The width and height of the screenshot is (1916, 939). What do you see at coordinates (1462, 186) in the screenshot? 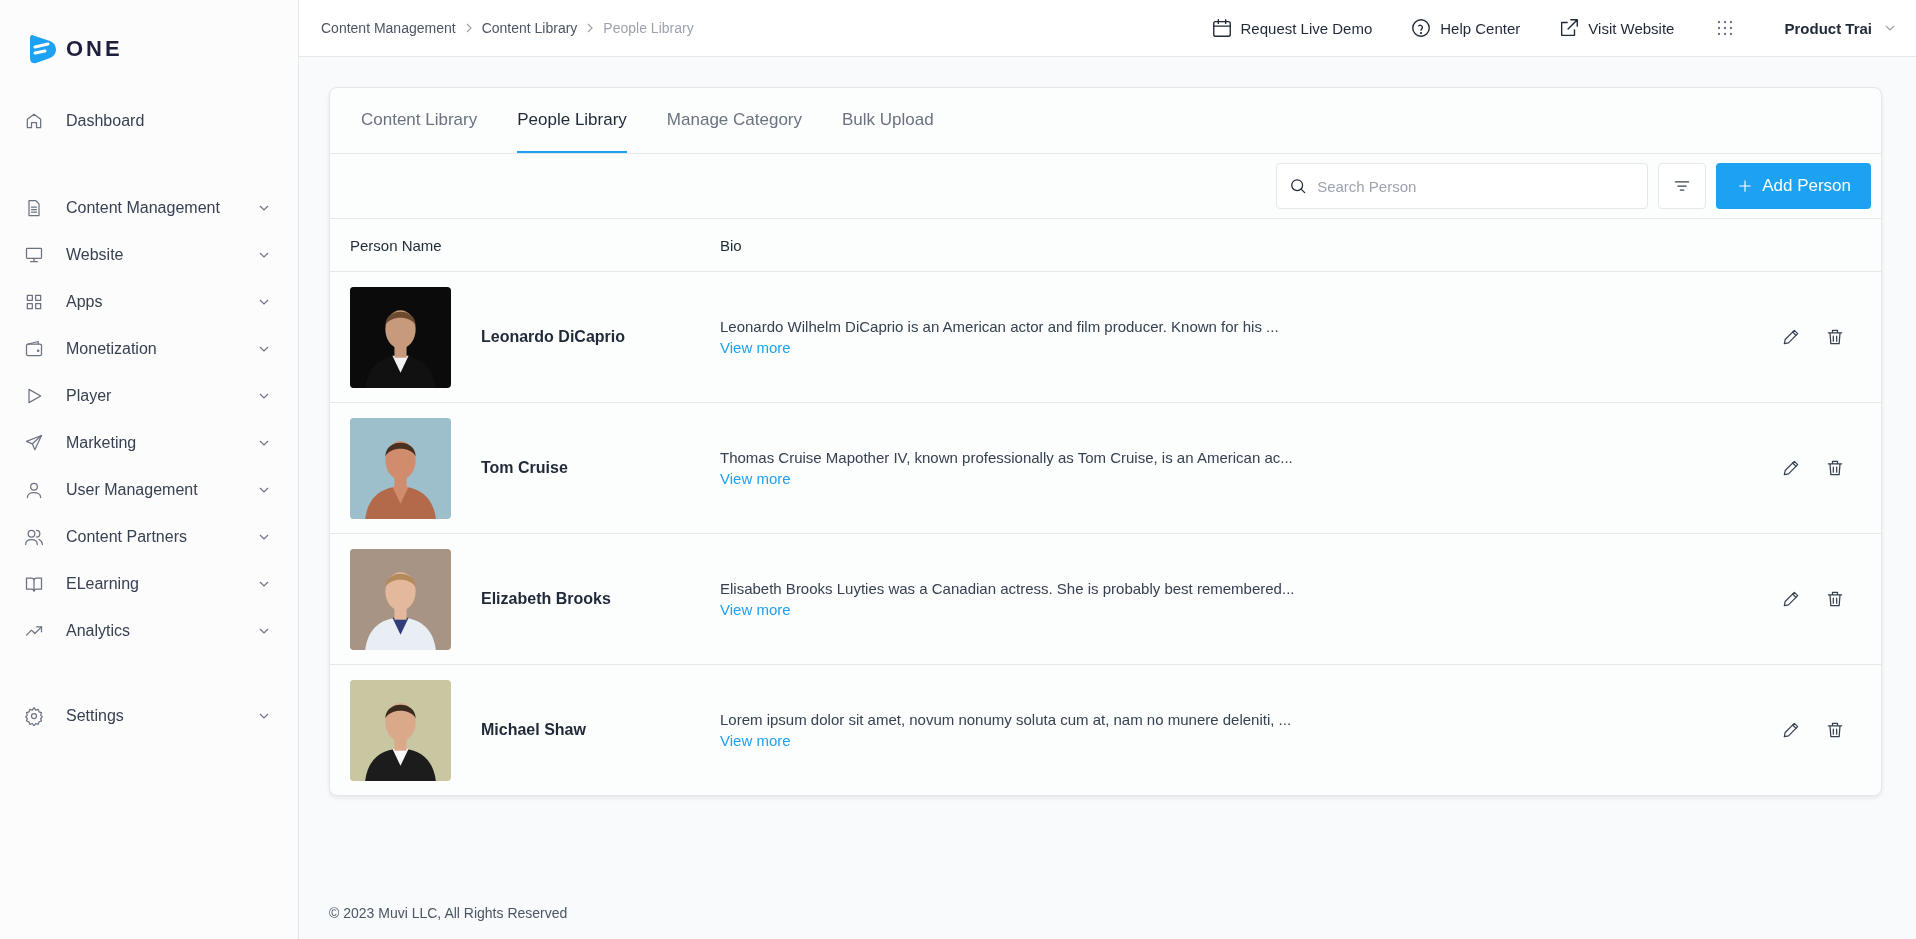
I see `search-field: Search Person` at bounding box center [1462, 186].